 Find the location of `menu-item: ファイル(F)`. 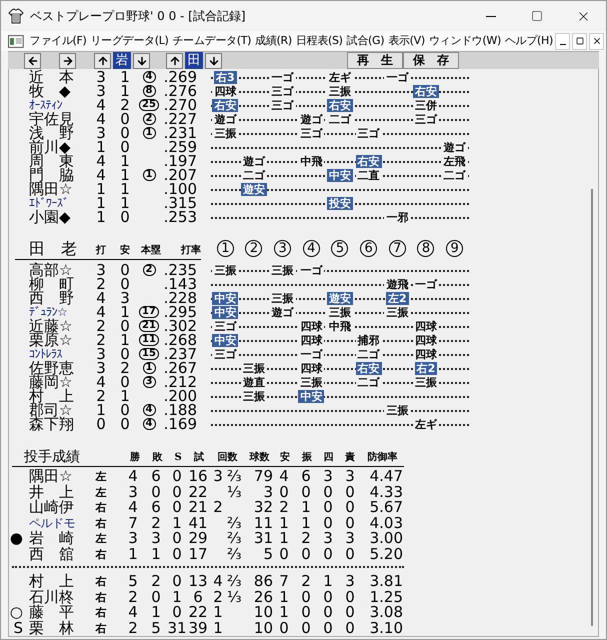

menu-item: ファイル(F) is located at coordinates (58, 41).